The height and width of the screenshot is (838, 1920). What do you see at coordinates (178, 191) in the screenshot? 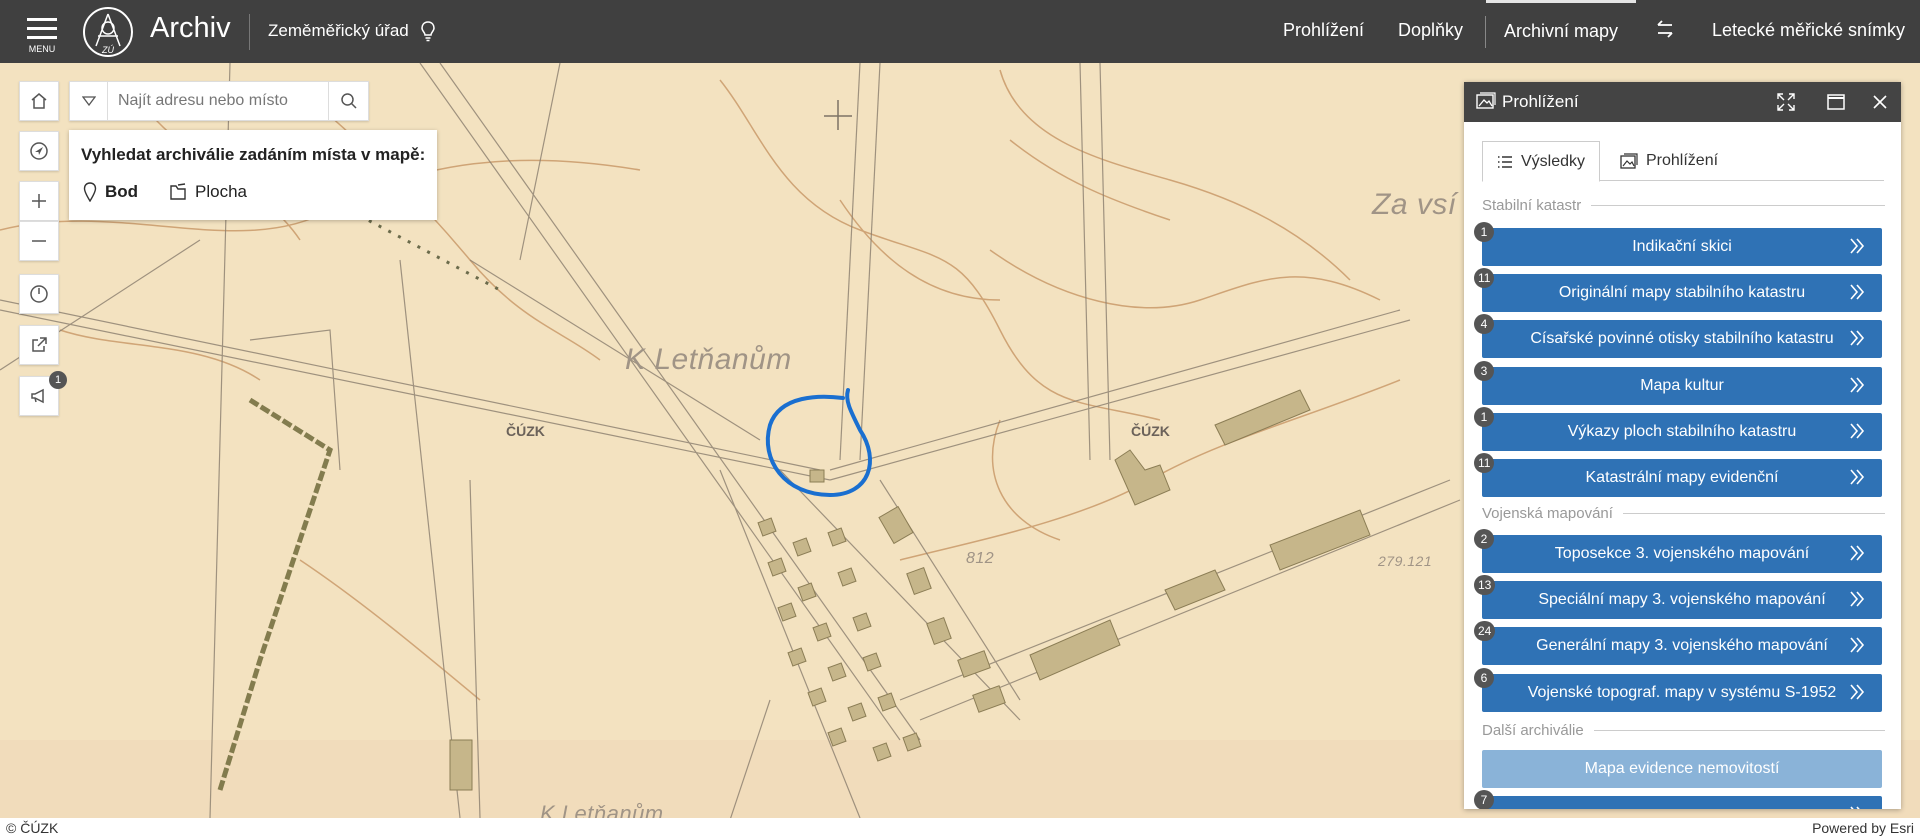
I see `polygon-icon` at bounding box center [178, 191].